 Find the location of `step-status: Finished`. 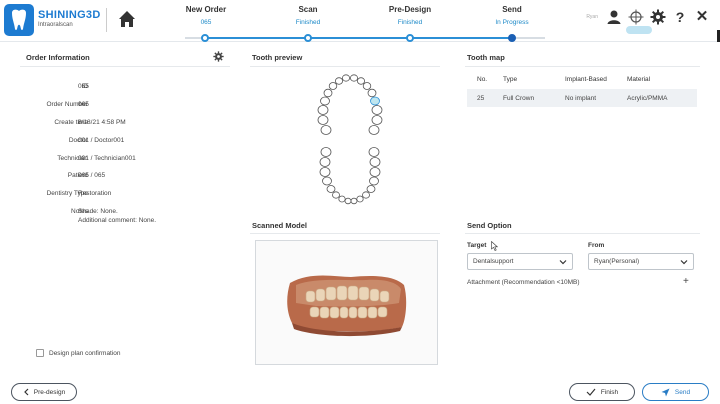

step-status: Finished is located at coordinates (308, 22).